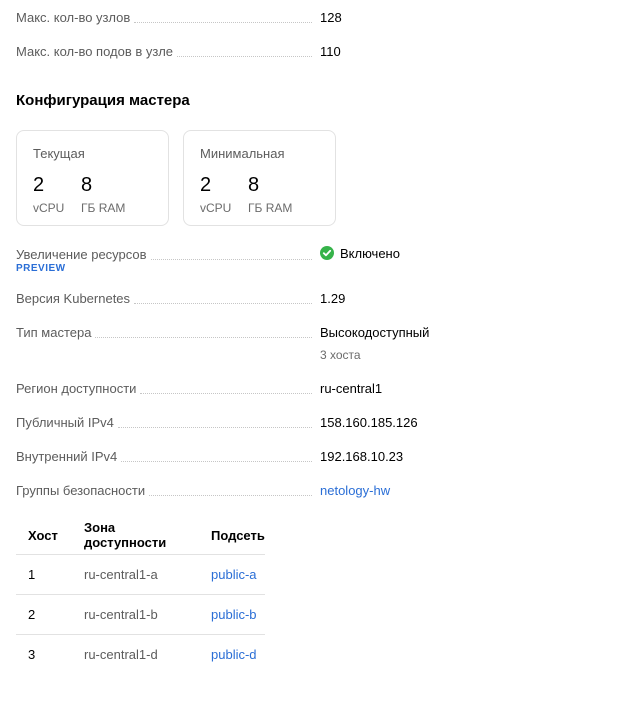 Image resolution: width=617 pixels, height=701 pixels. What do you see at coordinates (39, 185) in the screenshot?
I see `current-vcpu-value: 2` at bounding box center [39, 185].